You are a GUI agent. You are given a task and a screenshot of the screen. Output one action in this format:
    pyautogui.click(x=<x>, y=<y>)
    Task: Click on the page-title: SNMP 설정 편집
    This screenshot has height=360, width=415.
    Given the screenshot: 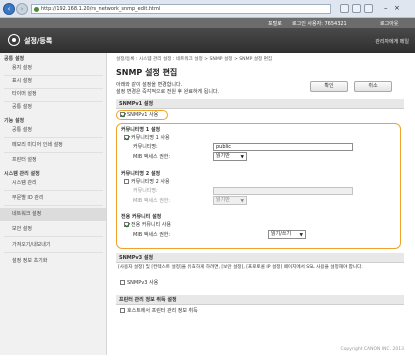 What is the action you would take?
    pyautogui.click(x=147, y=72)
    